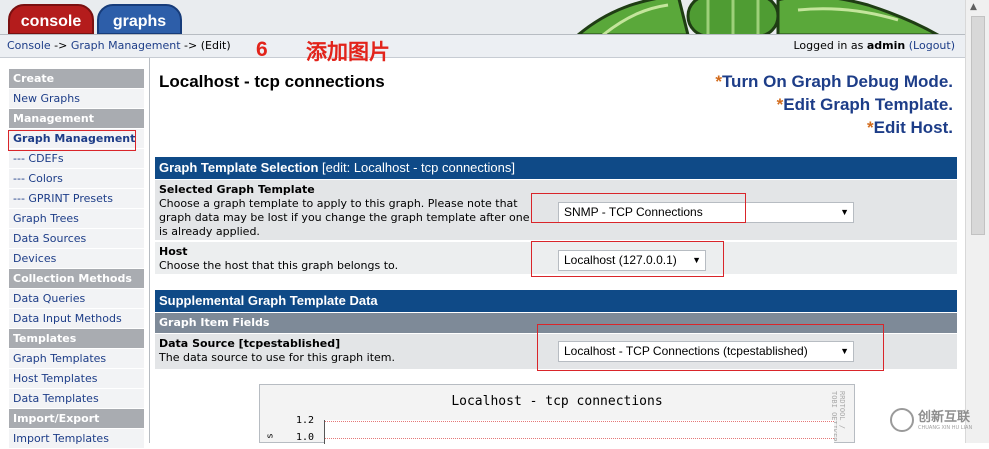 Image resolution: width=989 pixels, height=449 pixels. Describe the element at coordinates (76, 279) in the screenshot. I see `sidebar-header-collection-methods: Collection Methods` at that location.